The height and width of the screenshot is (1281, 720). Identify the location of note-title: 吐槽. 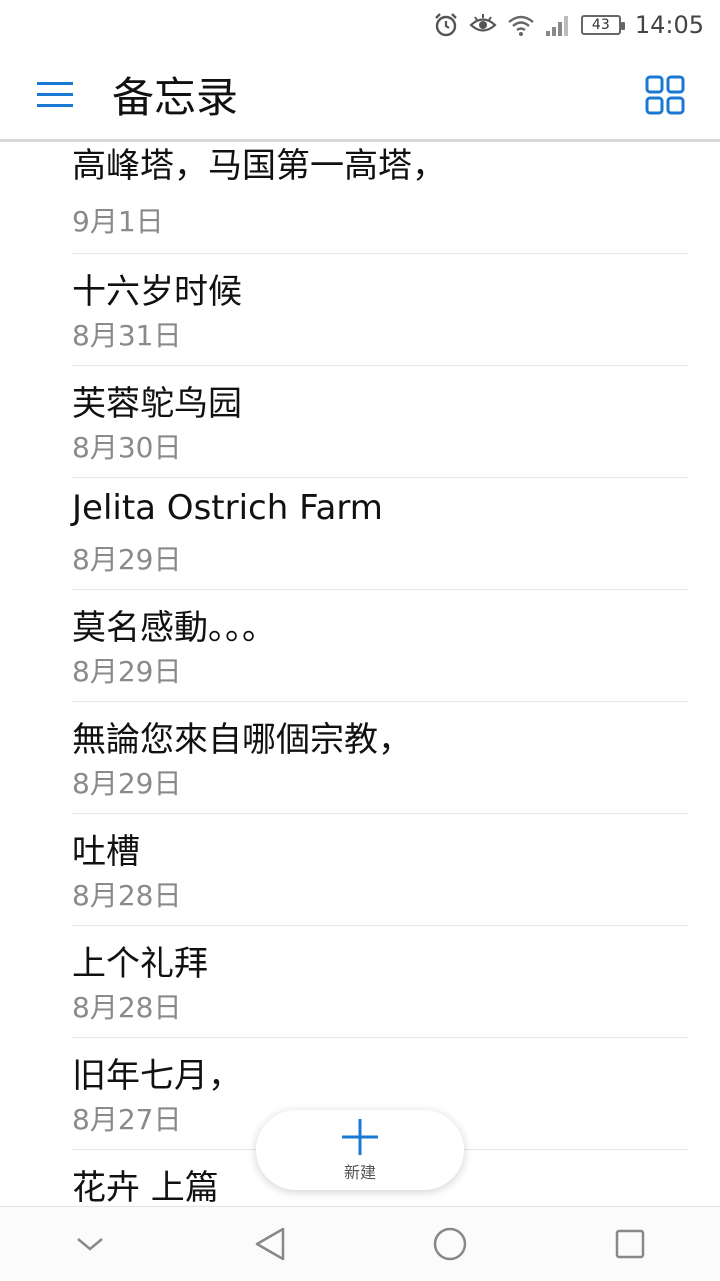
(106, 852).